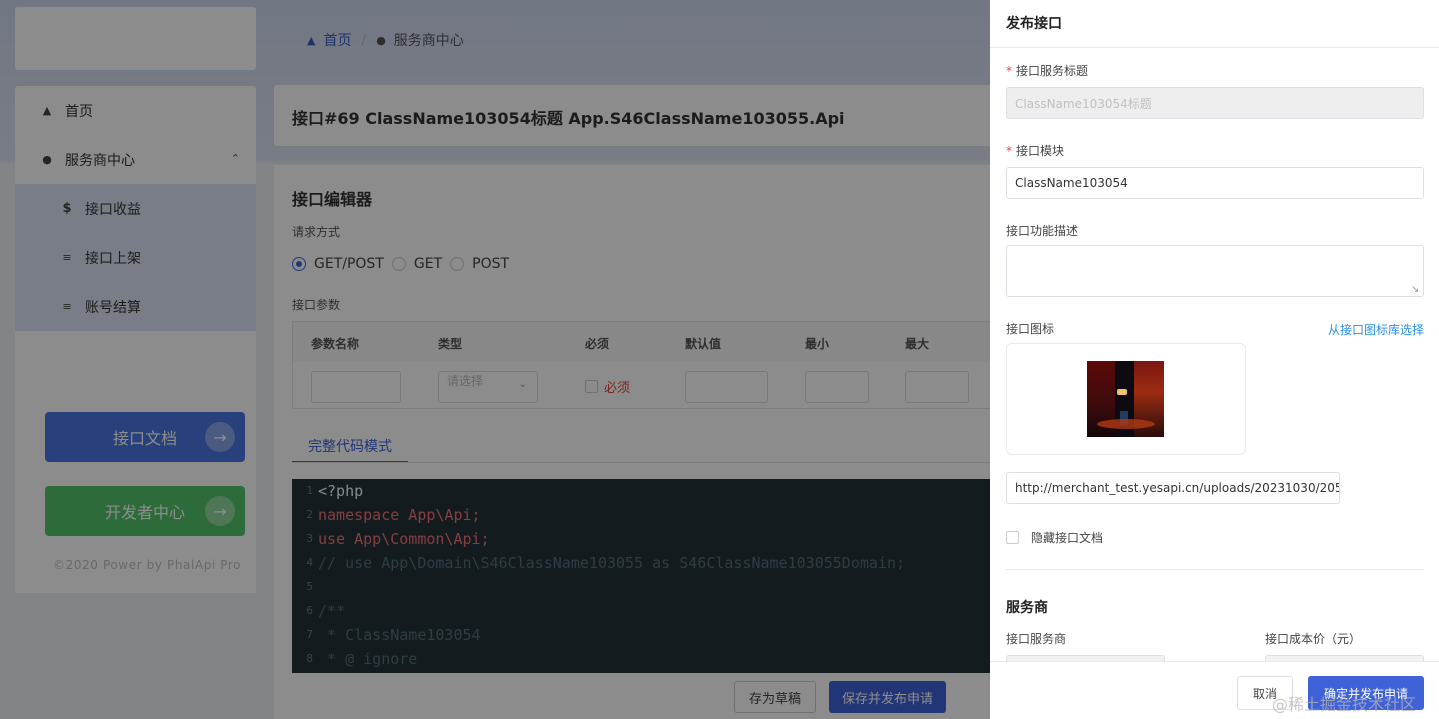  Describe the element at coordinates (1214, 47) in the screenshot. I see `drawer-divider` at that location.